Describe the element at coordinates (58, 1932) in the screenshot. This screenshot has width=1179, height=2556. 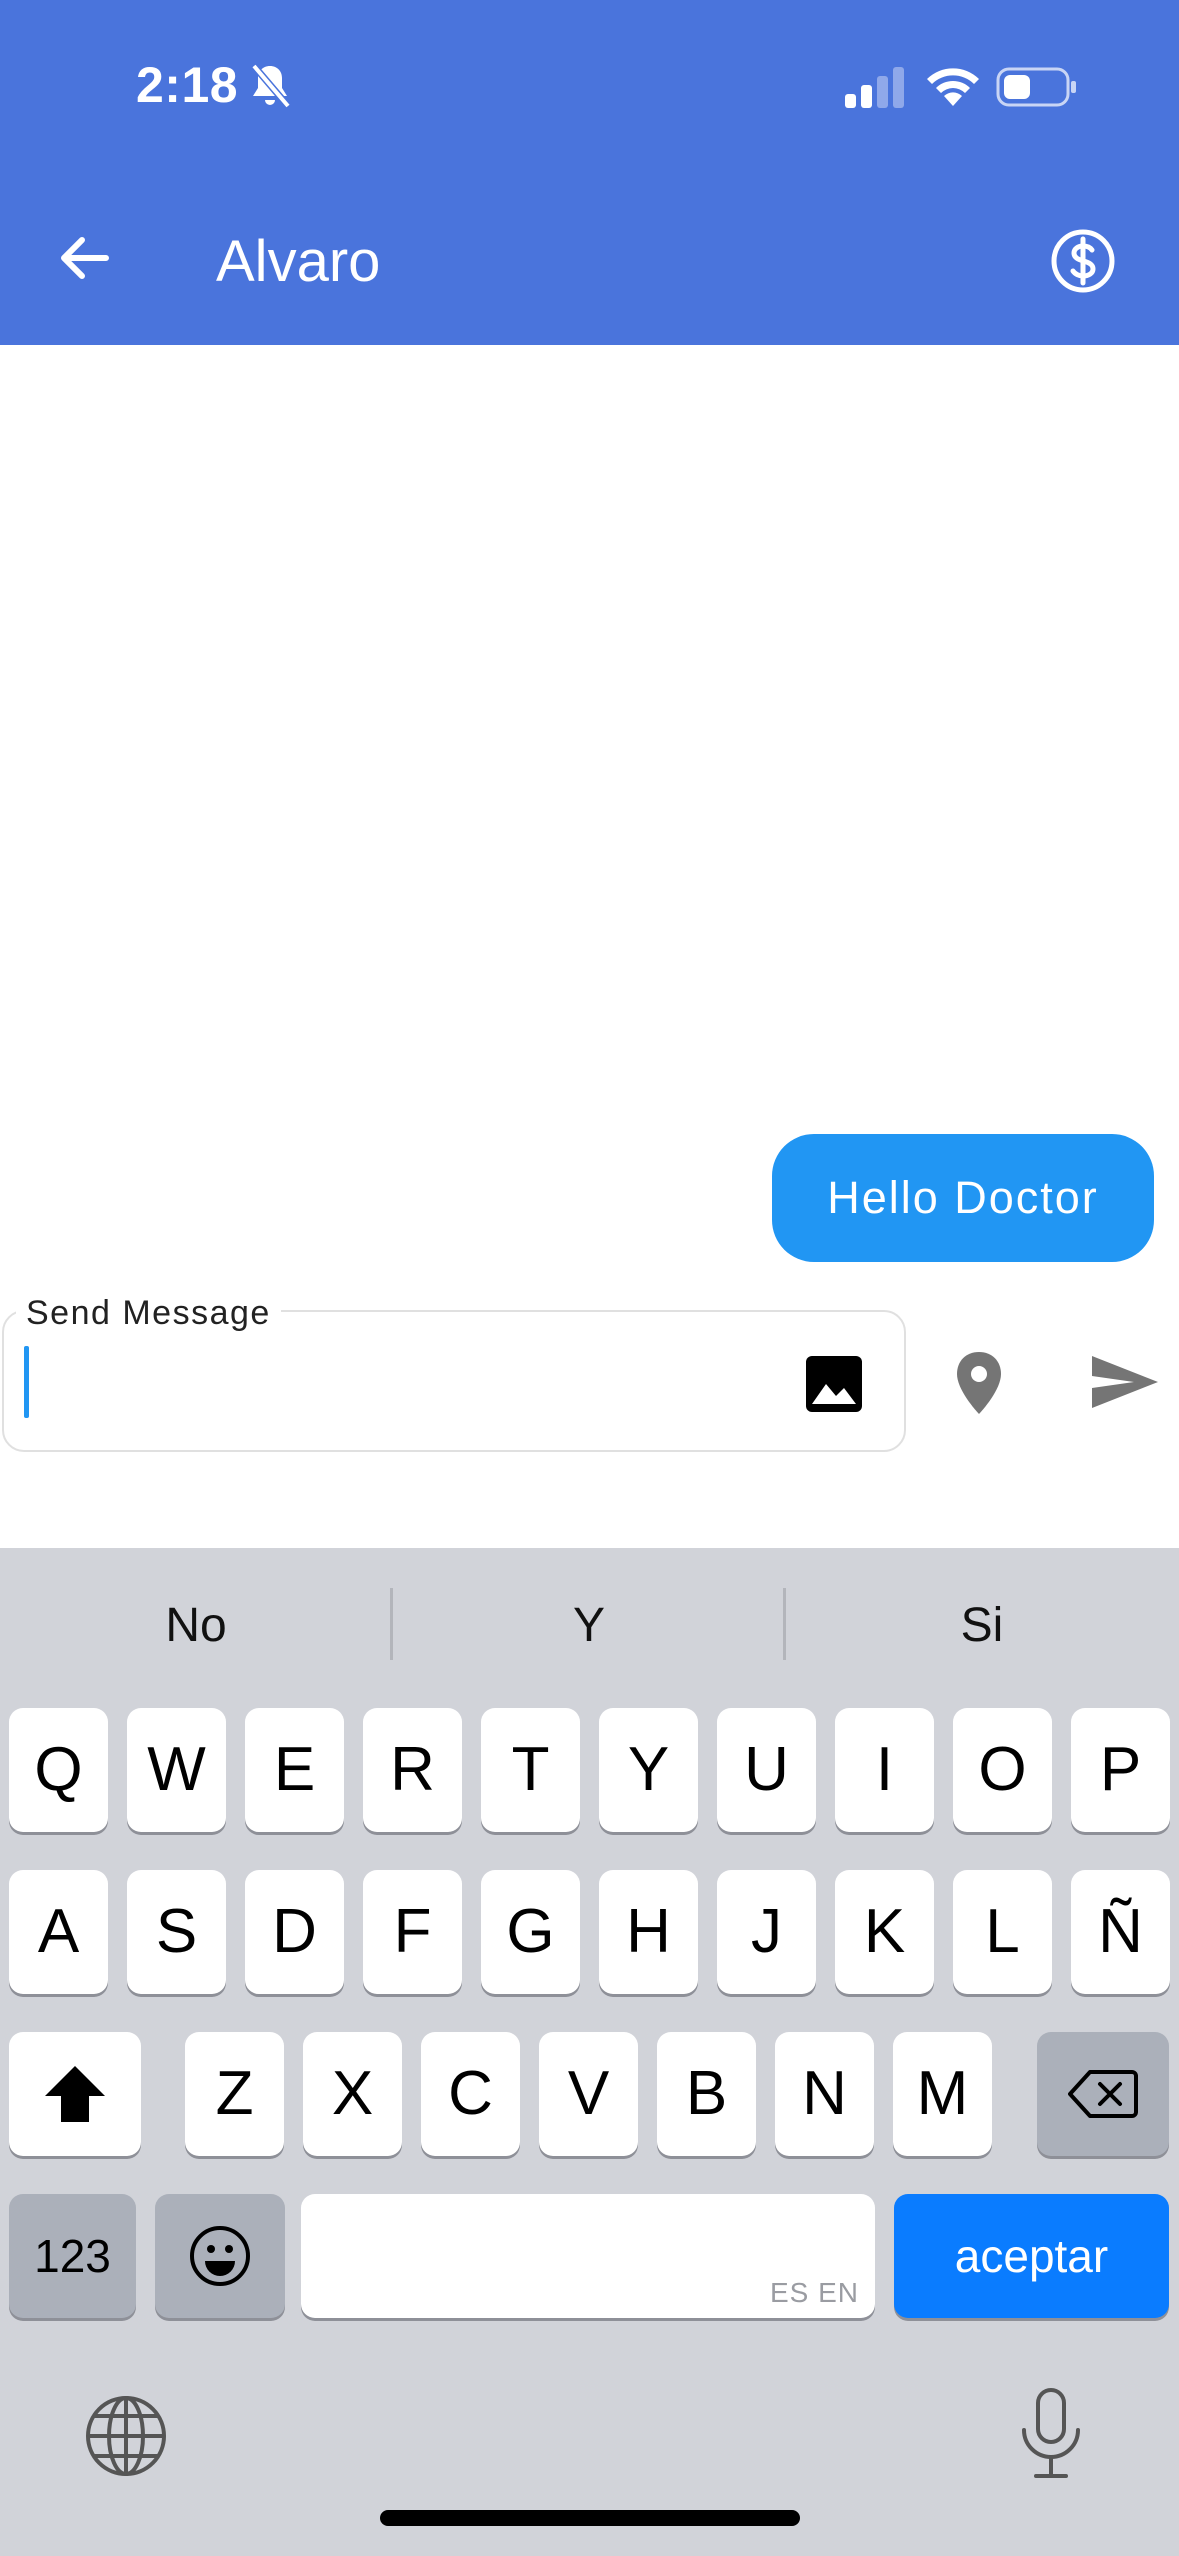
I see `key-a: A` at that location.